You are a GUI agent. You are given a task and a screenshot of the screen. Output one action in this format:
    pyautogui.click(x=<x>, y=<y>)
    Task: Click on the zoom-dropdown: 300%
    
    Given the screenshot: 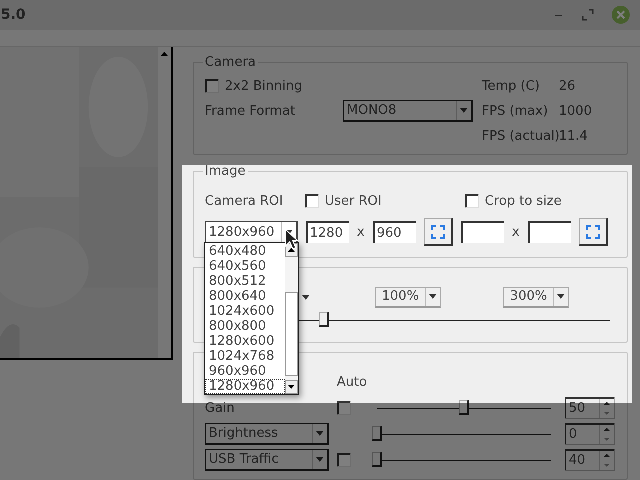 What is the action you would take?
    pyautogui.click(x=536, y=297)
    